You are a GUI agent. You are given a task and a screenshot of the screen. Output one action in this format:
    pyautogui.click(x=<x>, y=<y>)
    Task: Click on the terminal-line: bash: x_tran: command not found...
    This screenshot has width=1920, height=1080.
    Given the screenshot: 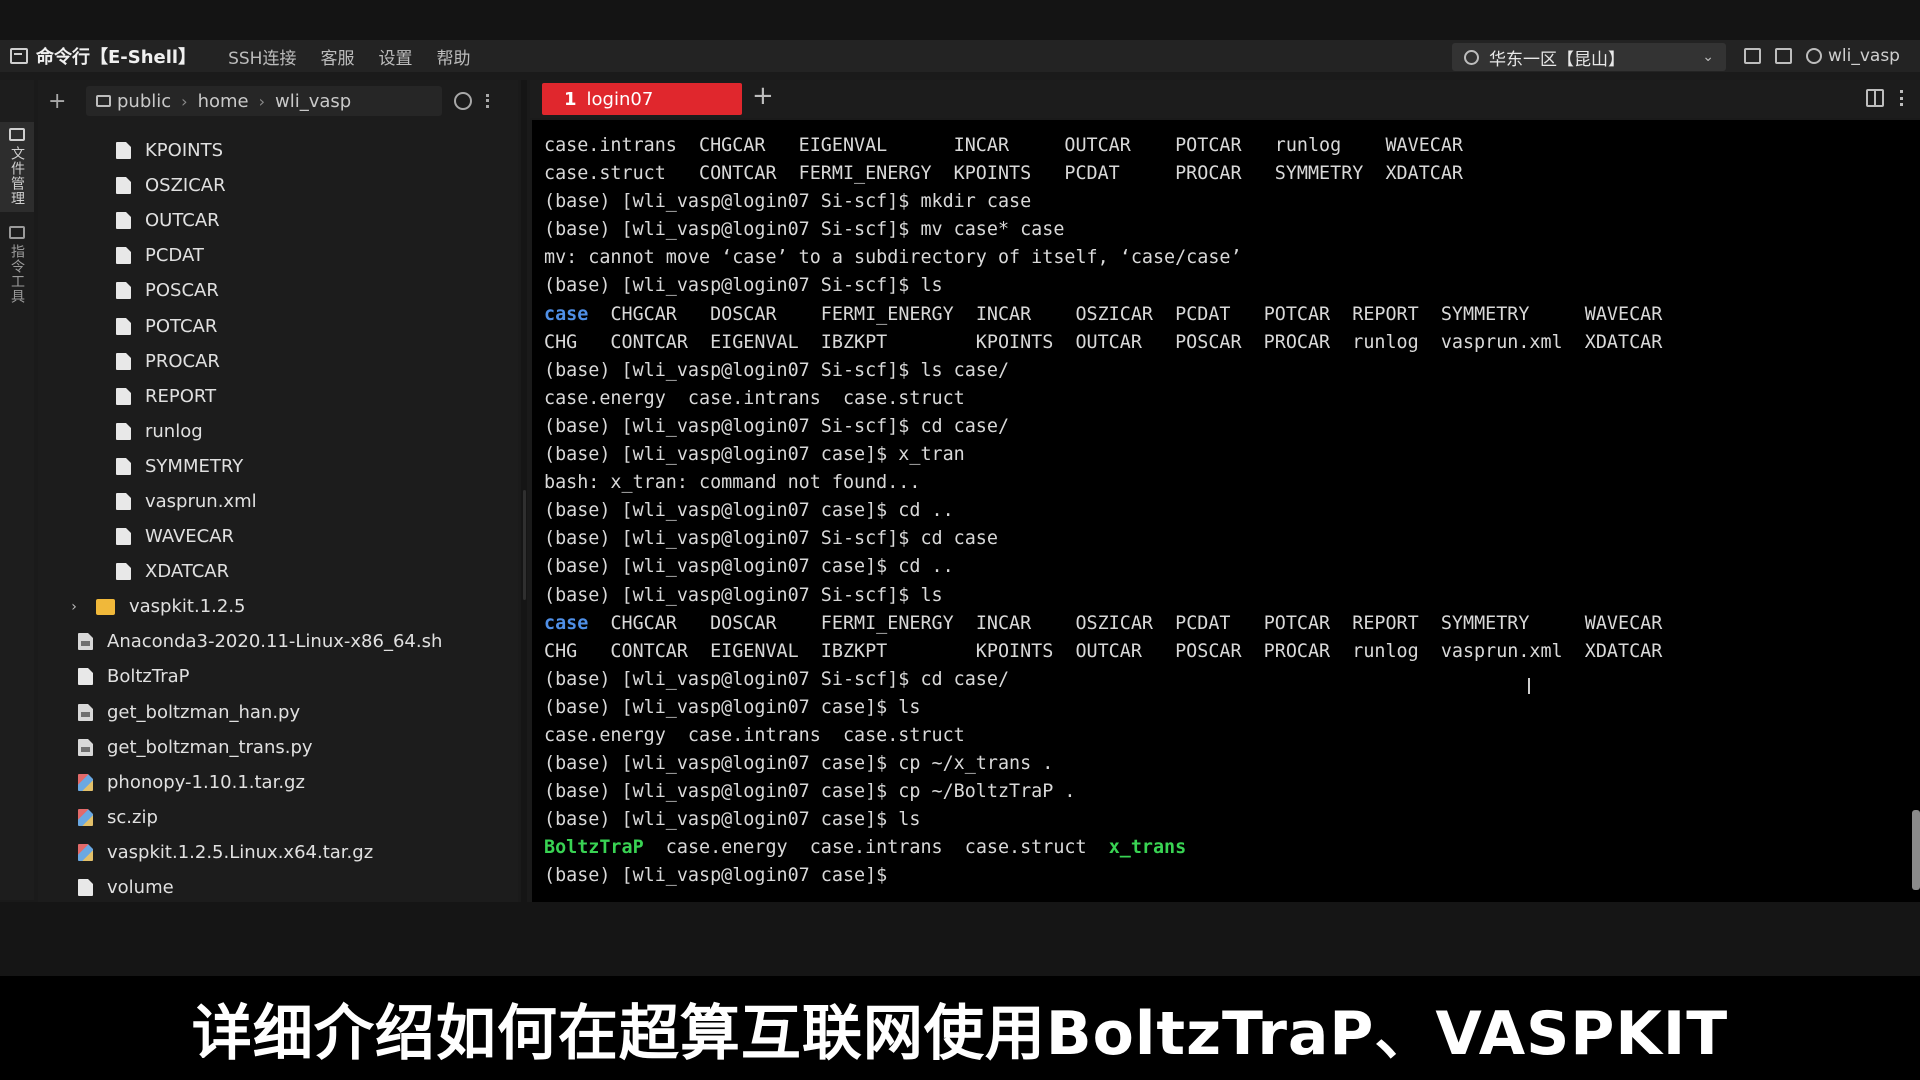 What is the action you would take?
    pyautogui.click(x=1103, y=483)
    